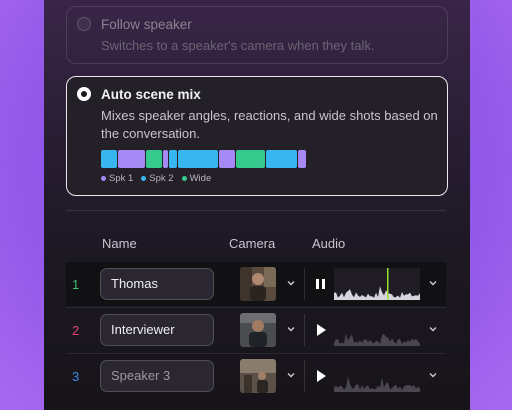 The height and width of the screenshot is (410, 512). I want to click on auto-scene-mix-title: Auto scene mix, so click(151, 94).